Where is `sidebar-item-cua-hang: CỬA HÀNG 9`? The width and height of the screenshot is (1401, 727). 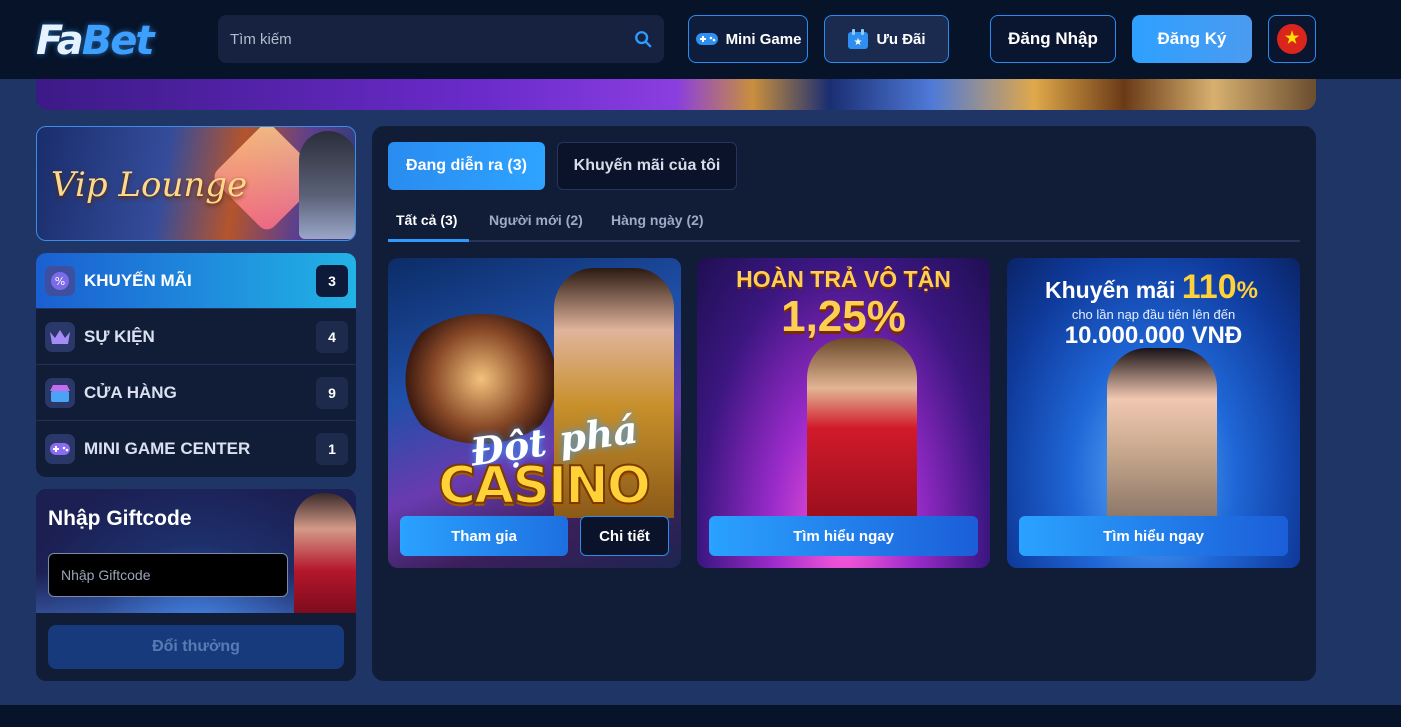 sidebar-item-cua-hang: CỬA HÀNG 9 is located at coordinates (196, 393).